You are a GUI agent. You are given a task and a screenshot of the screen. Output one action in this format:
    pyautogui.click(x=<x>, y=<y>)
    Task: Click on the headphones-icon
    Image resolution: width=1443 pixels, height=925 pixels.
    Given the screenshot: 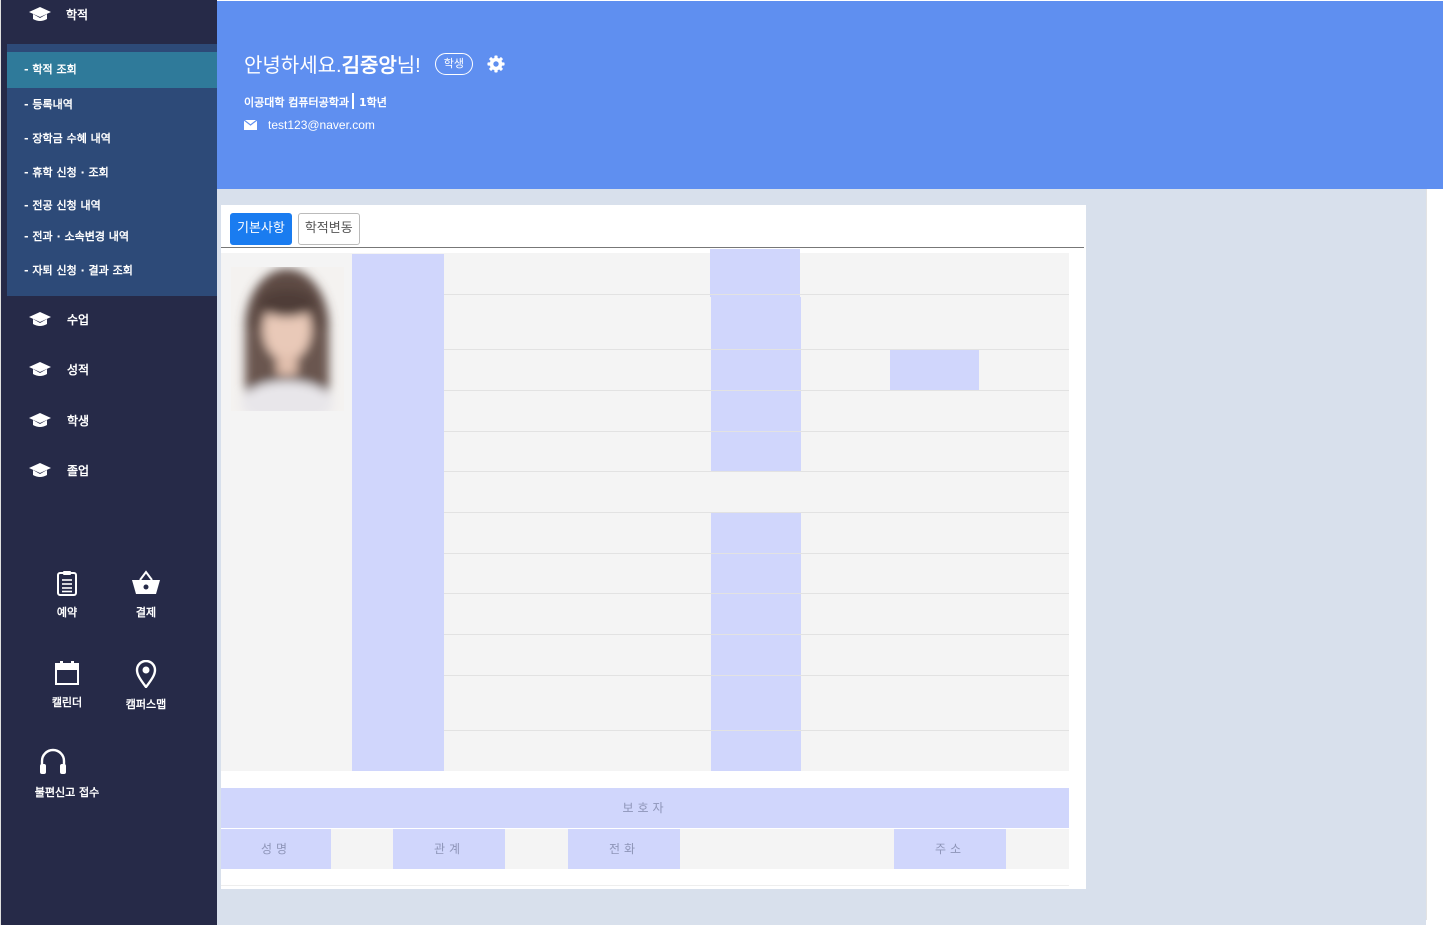 What is the action you would take?
    pyautogui.click(x=53, y=761)
    